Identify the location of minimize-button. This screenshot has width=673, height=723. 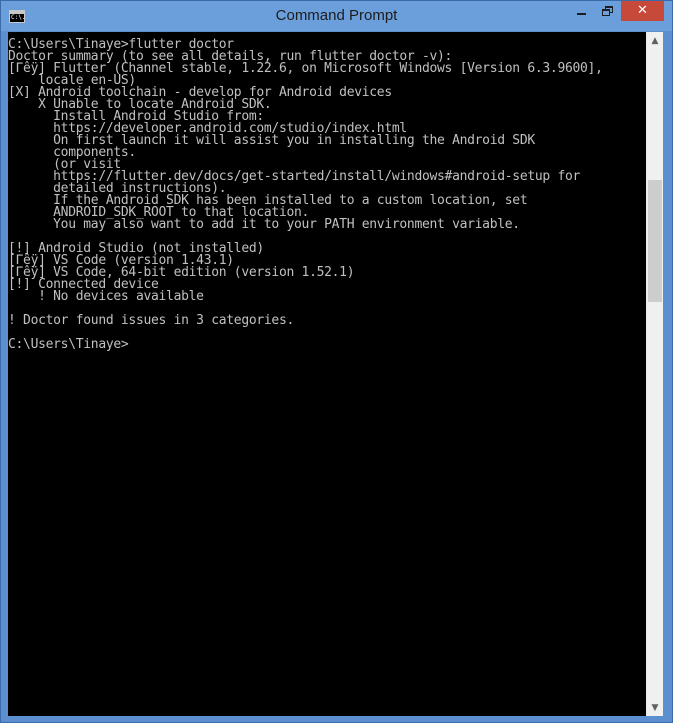
(581, 11).